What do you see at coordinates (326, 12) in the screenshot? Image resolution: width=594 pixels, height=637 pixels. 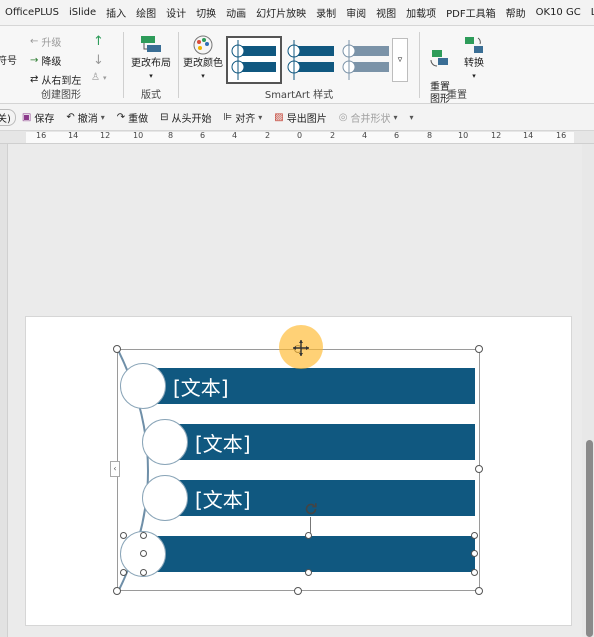 I see `tab-record: 录制` at bounding box center [326, 12].